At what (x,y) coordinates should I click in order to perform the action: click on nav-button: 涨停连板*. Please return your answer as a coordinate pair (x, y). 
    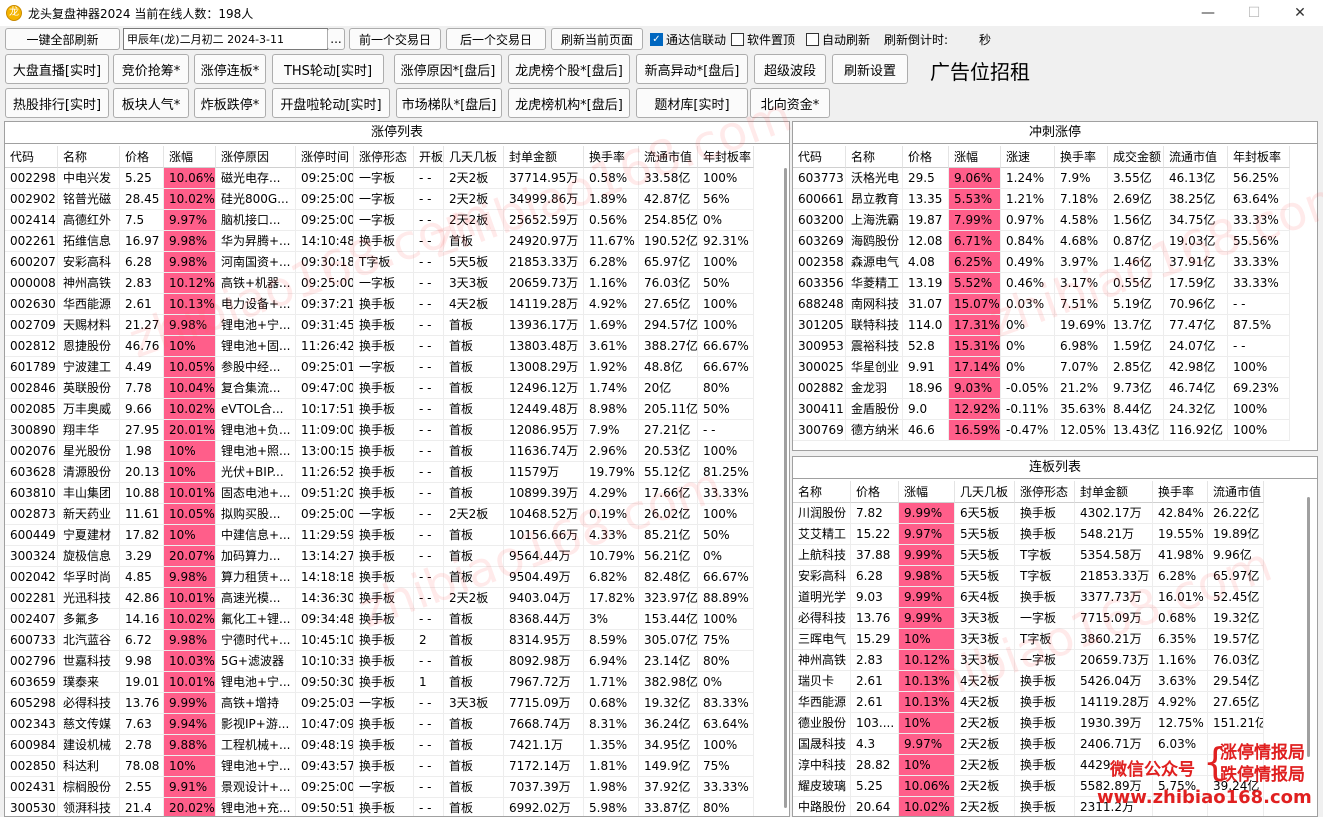
    Looking at the image, I should click on (230, 69).